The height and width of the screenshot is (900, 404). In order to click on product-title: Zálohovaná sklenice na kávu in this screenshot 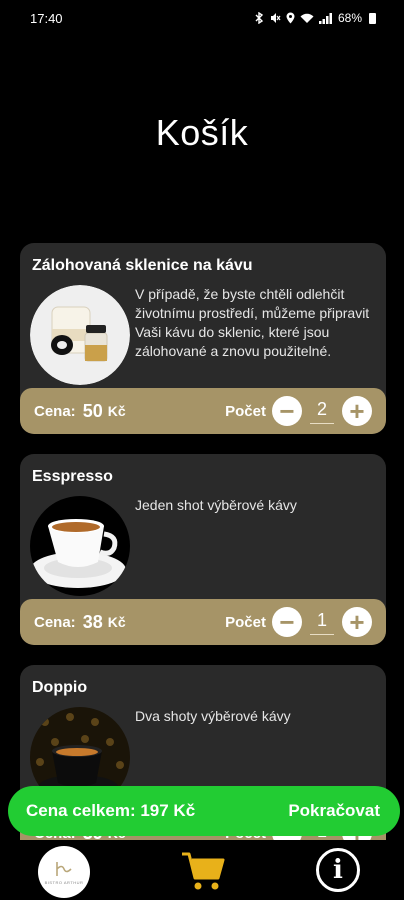, I will do `click(142, 265)`.